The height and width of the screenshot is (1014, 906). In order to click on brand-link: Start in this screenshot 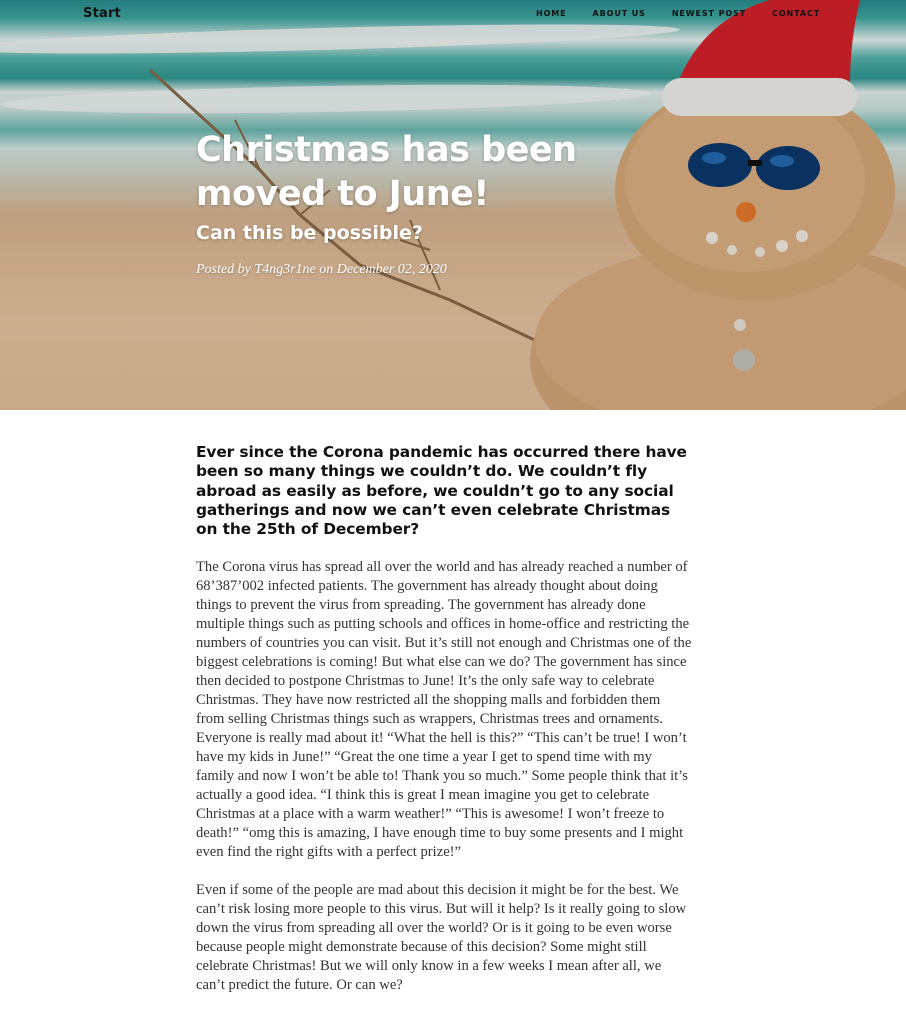, I will do `click(102, 13)`.